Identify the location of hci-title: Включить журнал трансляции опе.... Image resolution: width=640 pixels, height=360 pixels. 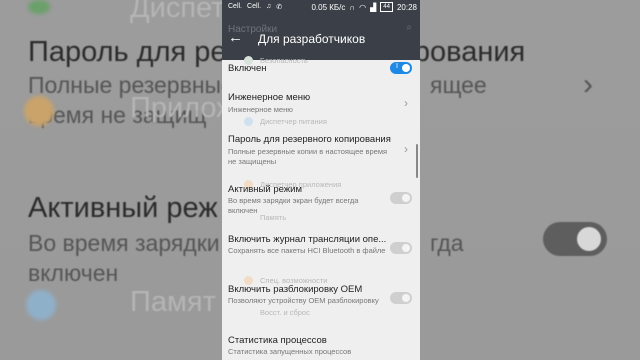
(307, 239).